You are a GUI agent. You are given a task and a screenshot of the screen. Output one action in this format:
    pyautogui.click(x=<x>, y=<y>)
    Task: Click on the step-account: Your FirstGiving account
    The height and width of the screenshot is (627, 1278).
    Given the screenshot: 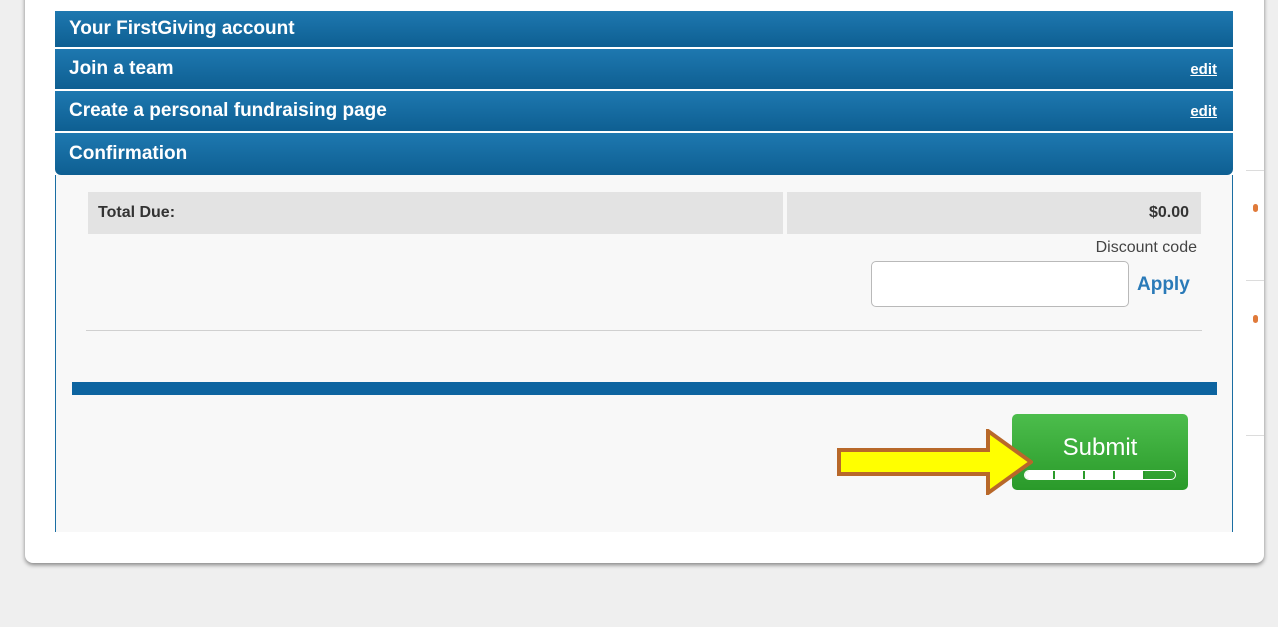 What is the action you would take?
    pyautogui.click(x=644, y=29)
    